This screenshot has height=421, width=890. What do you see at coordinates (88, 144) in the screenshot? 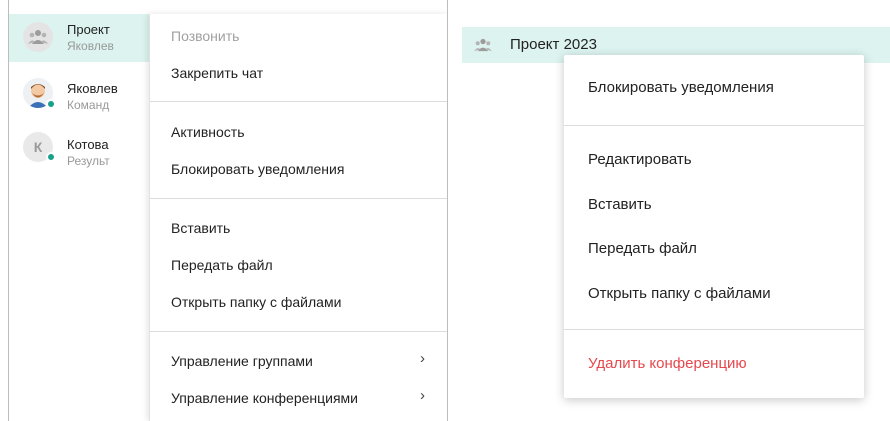
I see `chat-name: Котова` at bounding box center [88, 144].